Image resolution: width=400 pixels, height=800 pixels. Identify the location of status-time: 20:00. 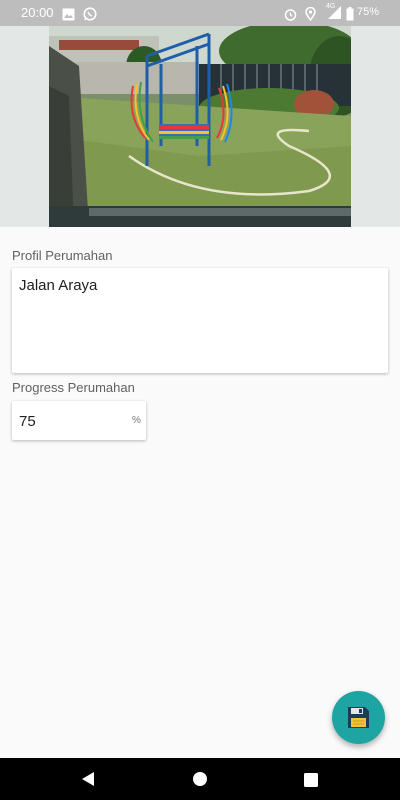
(37, 12).